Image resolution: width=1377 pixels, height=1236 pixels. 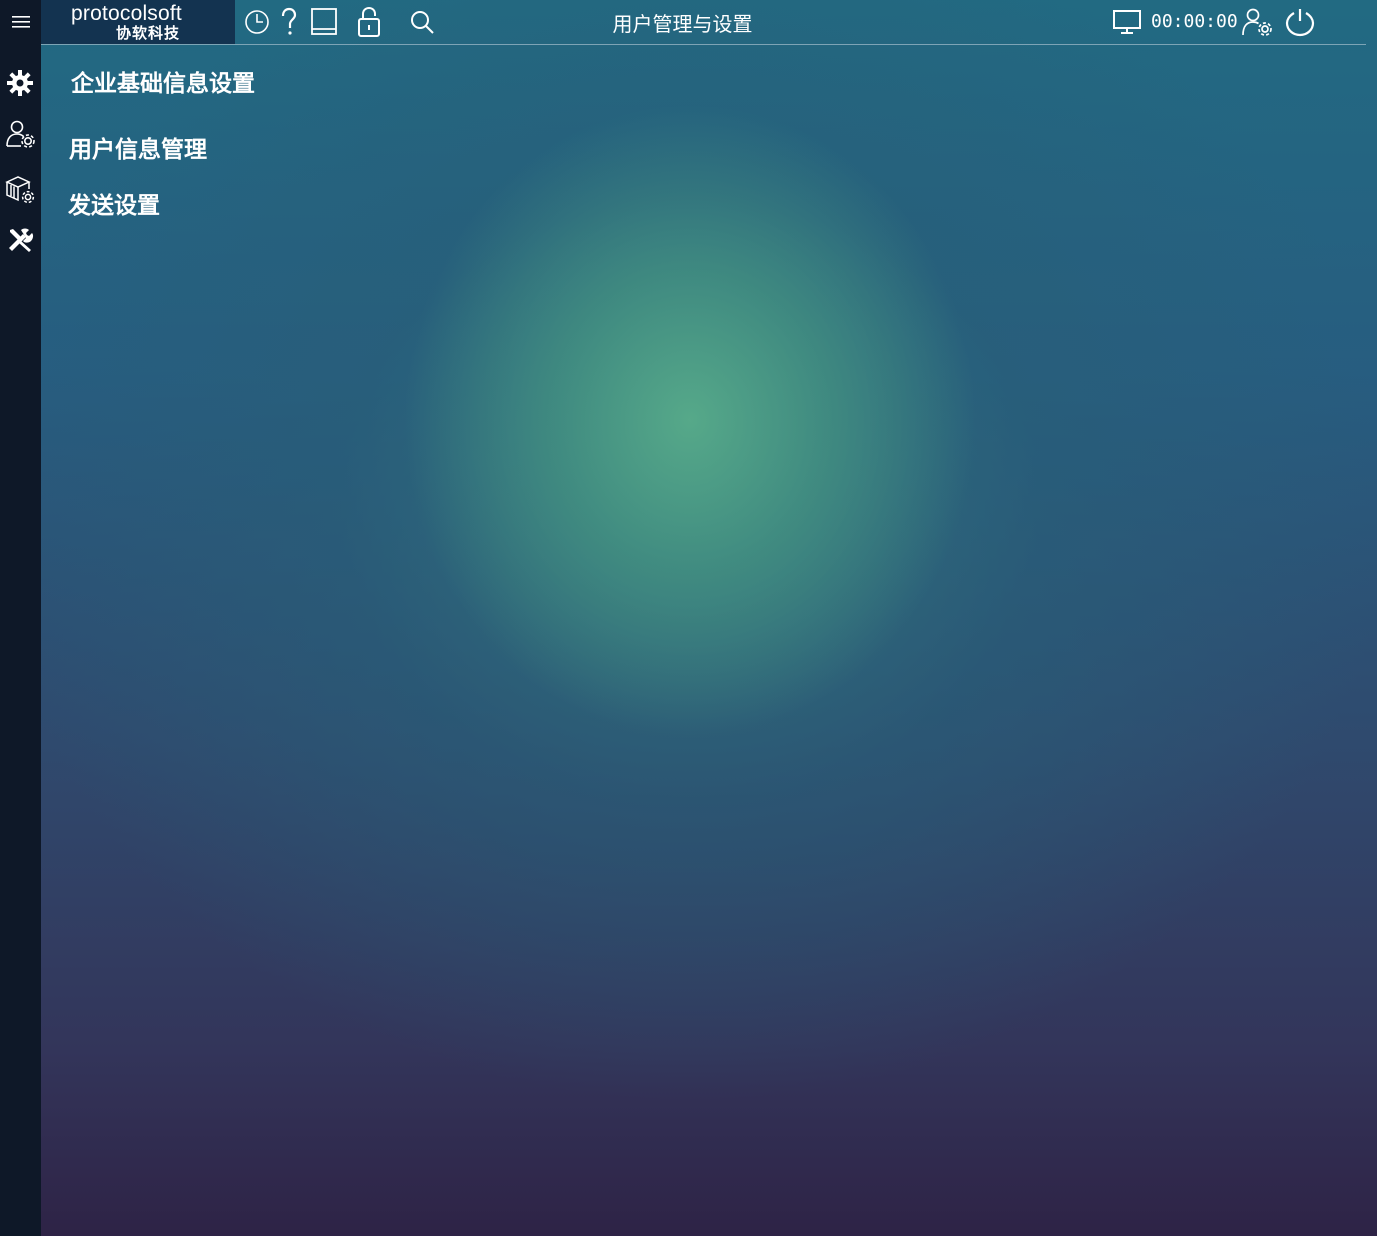 I want to click on monitor-icon, so click(x=1127, y=22).